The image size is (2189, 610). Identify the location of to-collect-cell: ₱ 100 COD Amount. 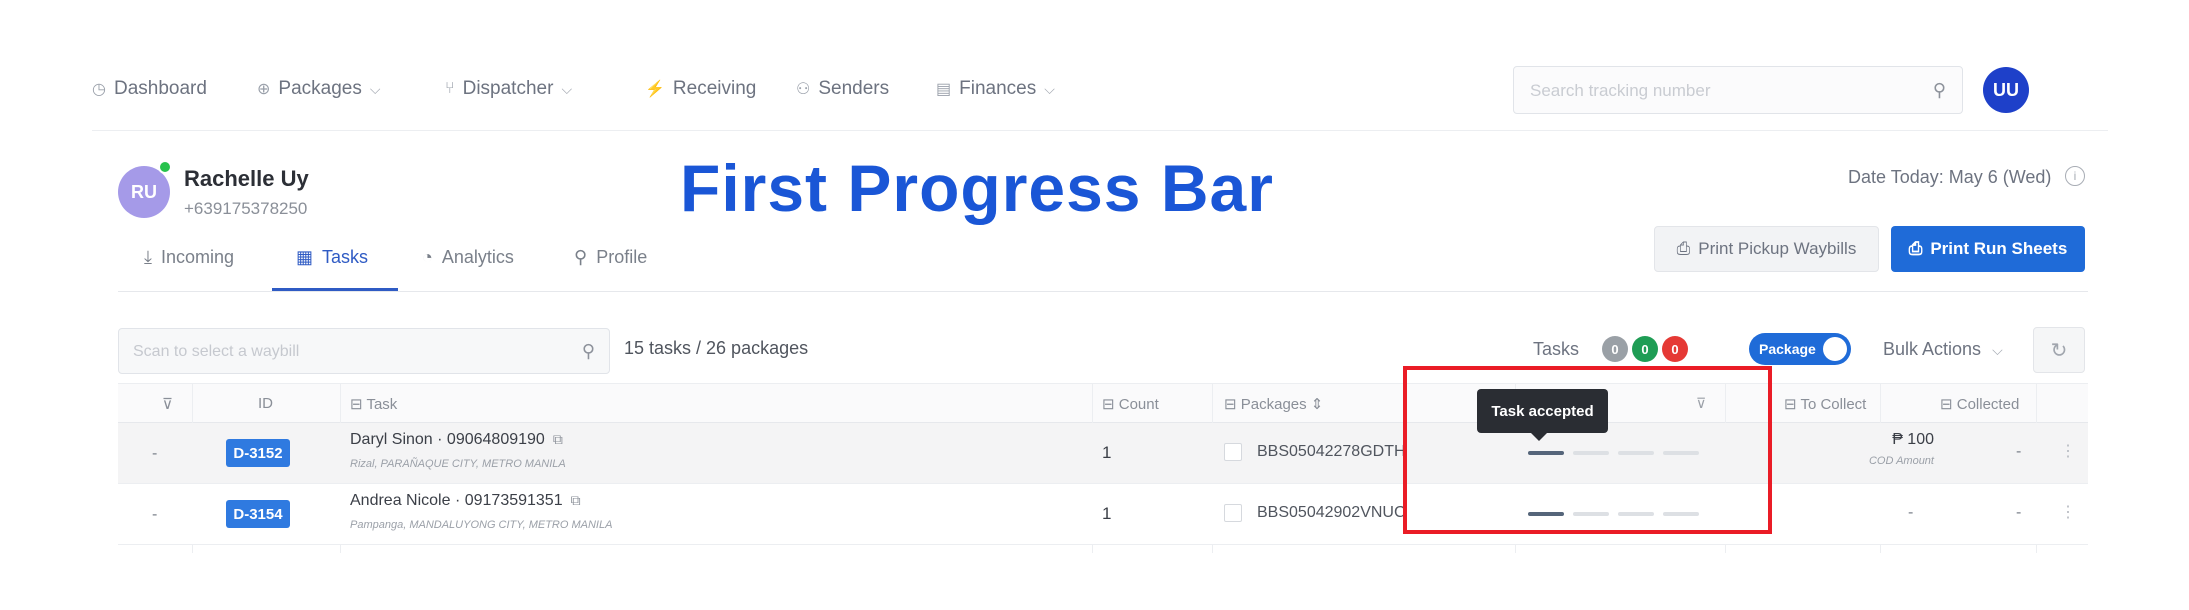
(1867, 449).